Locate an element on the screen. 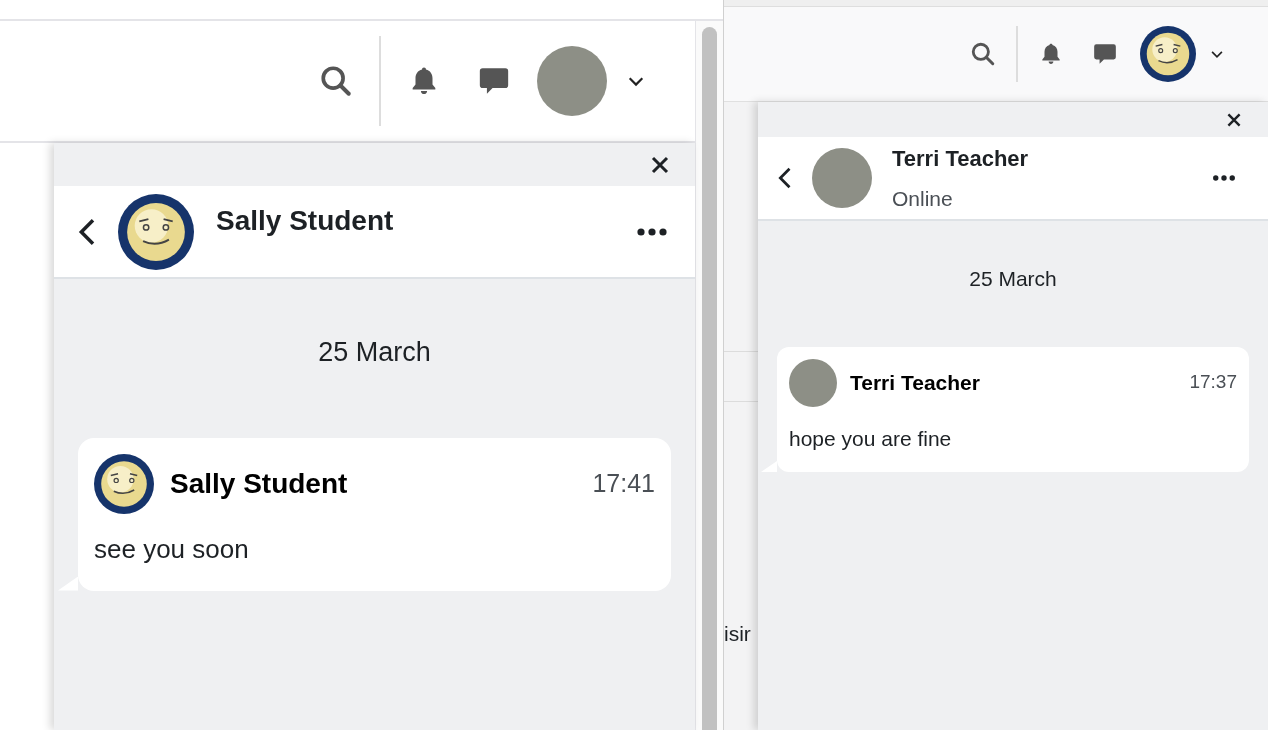 This screenshot has width=1268, height=730. contact-name: Sally Student is located at coordinates (305, 221).